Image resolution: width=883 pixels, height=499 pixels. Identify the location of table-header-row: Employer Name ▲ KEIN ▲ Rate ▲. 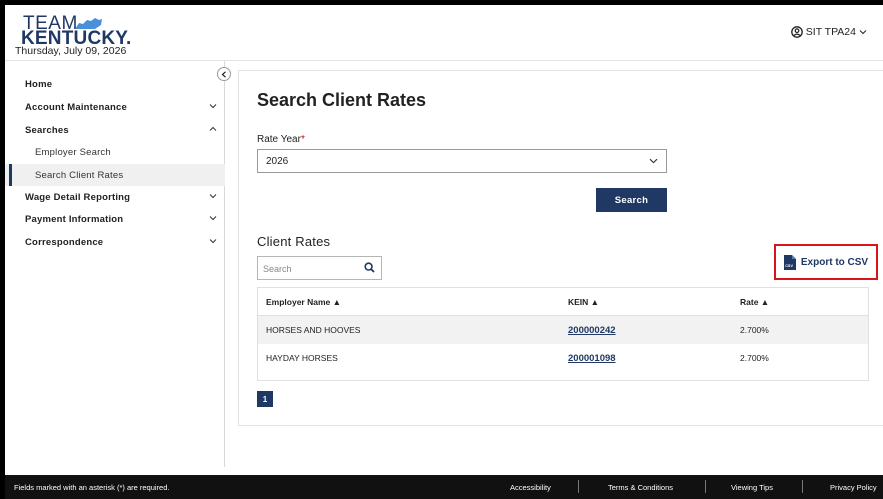
(563, 302).